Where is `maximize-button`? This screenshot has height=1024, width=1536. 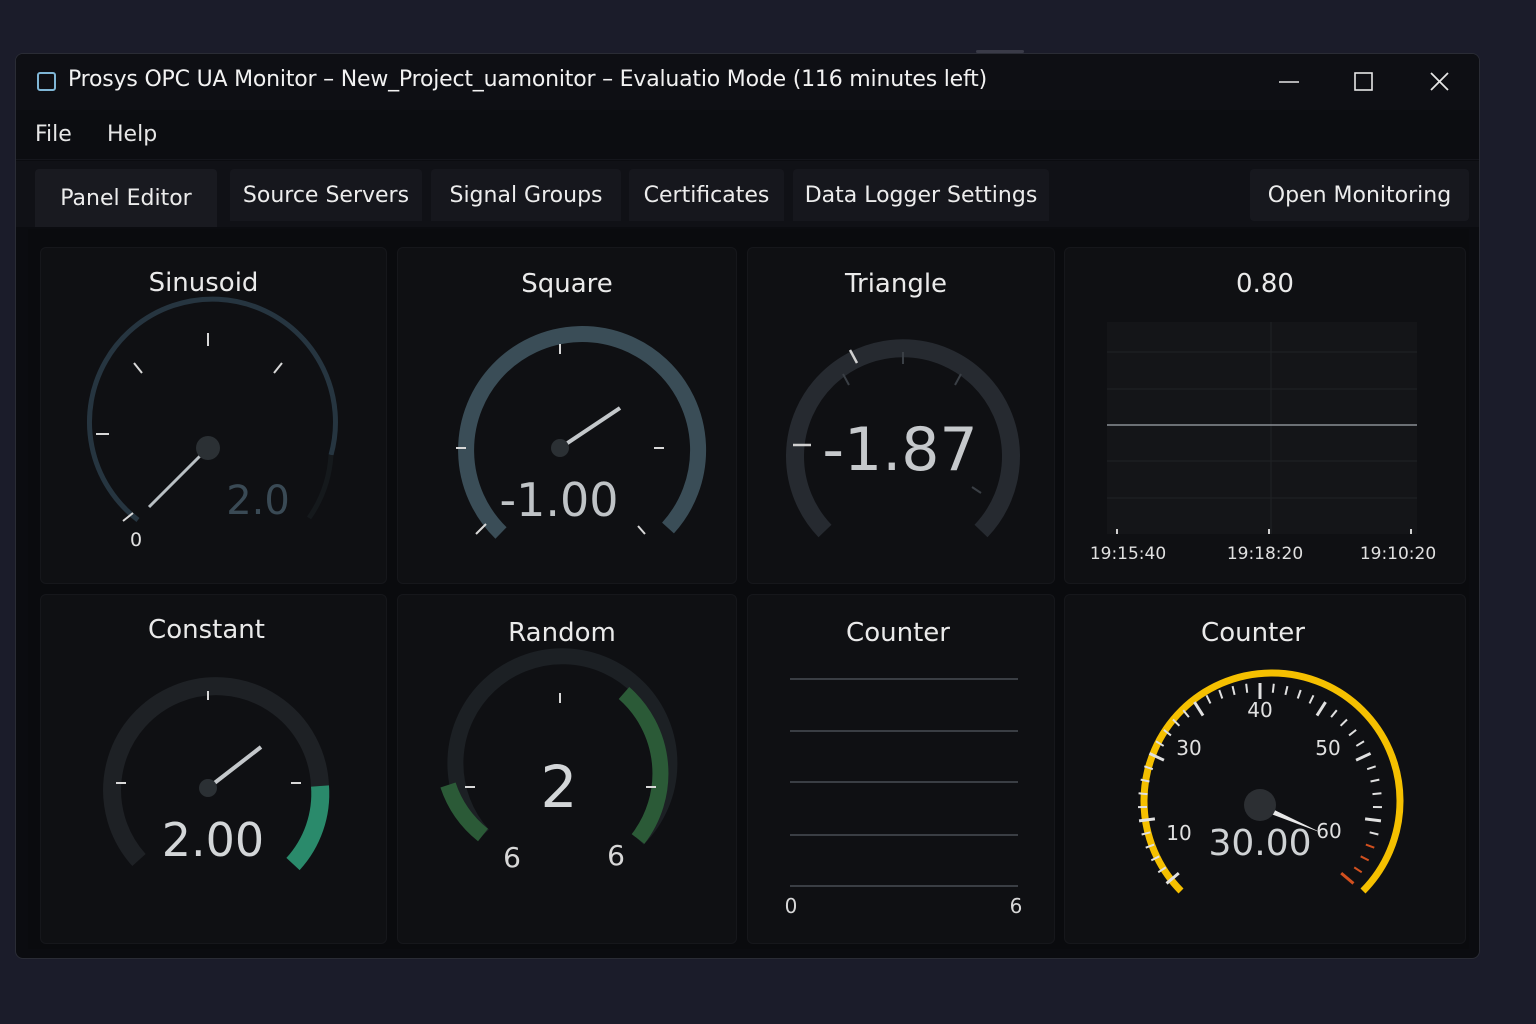 maximize-button is located at coordinates (1363, 82).